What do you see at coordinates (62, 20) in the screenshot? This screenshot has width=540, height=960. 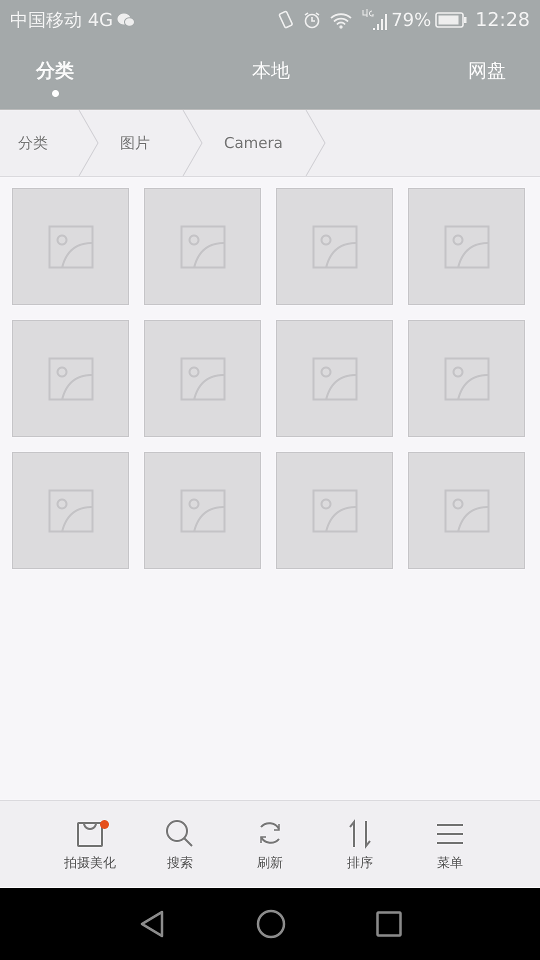 I see `carrier-text: 中国移动 4G` at bounding box center [62, 20].